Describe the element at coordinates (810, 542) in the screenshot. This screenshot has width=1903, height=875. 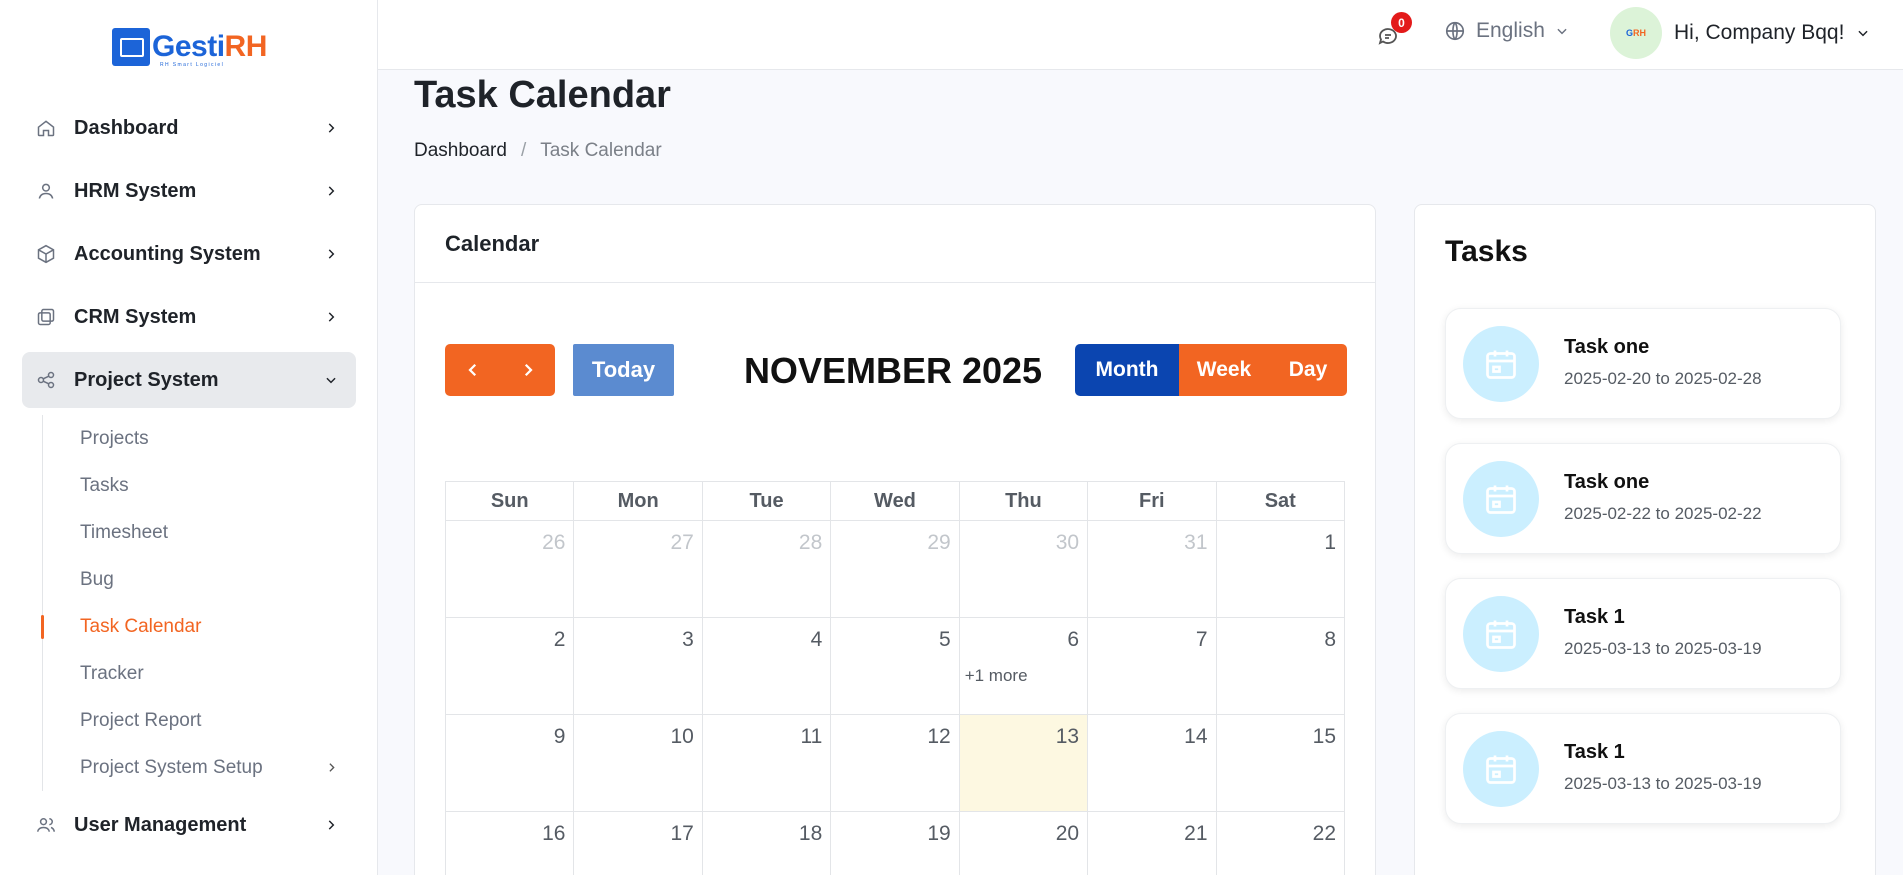
I see `day-number: 28` at that location.